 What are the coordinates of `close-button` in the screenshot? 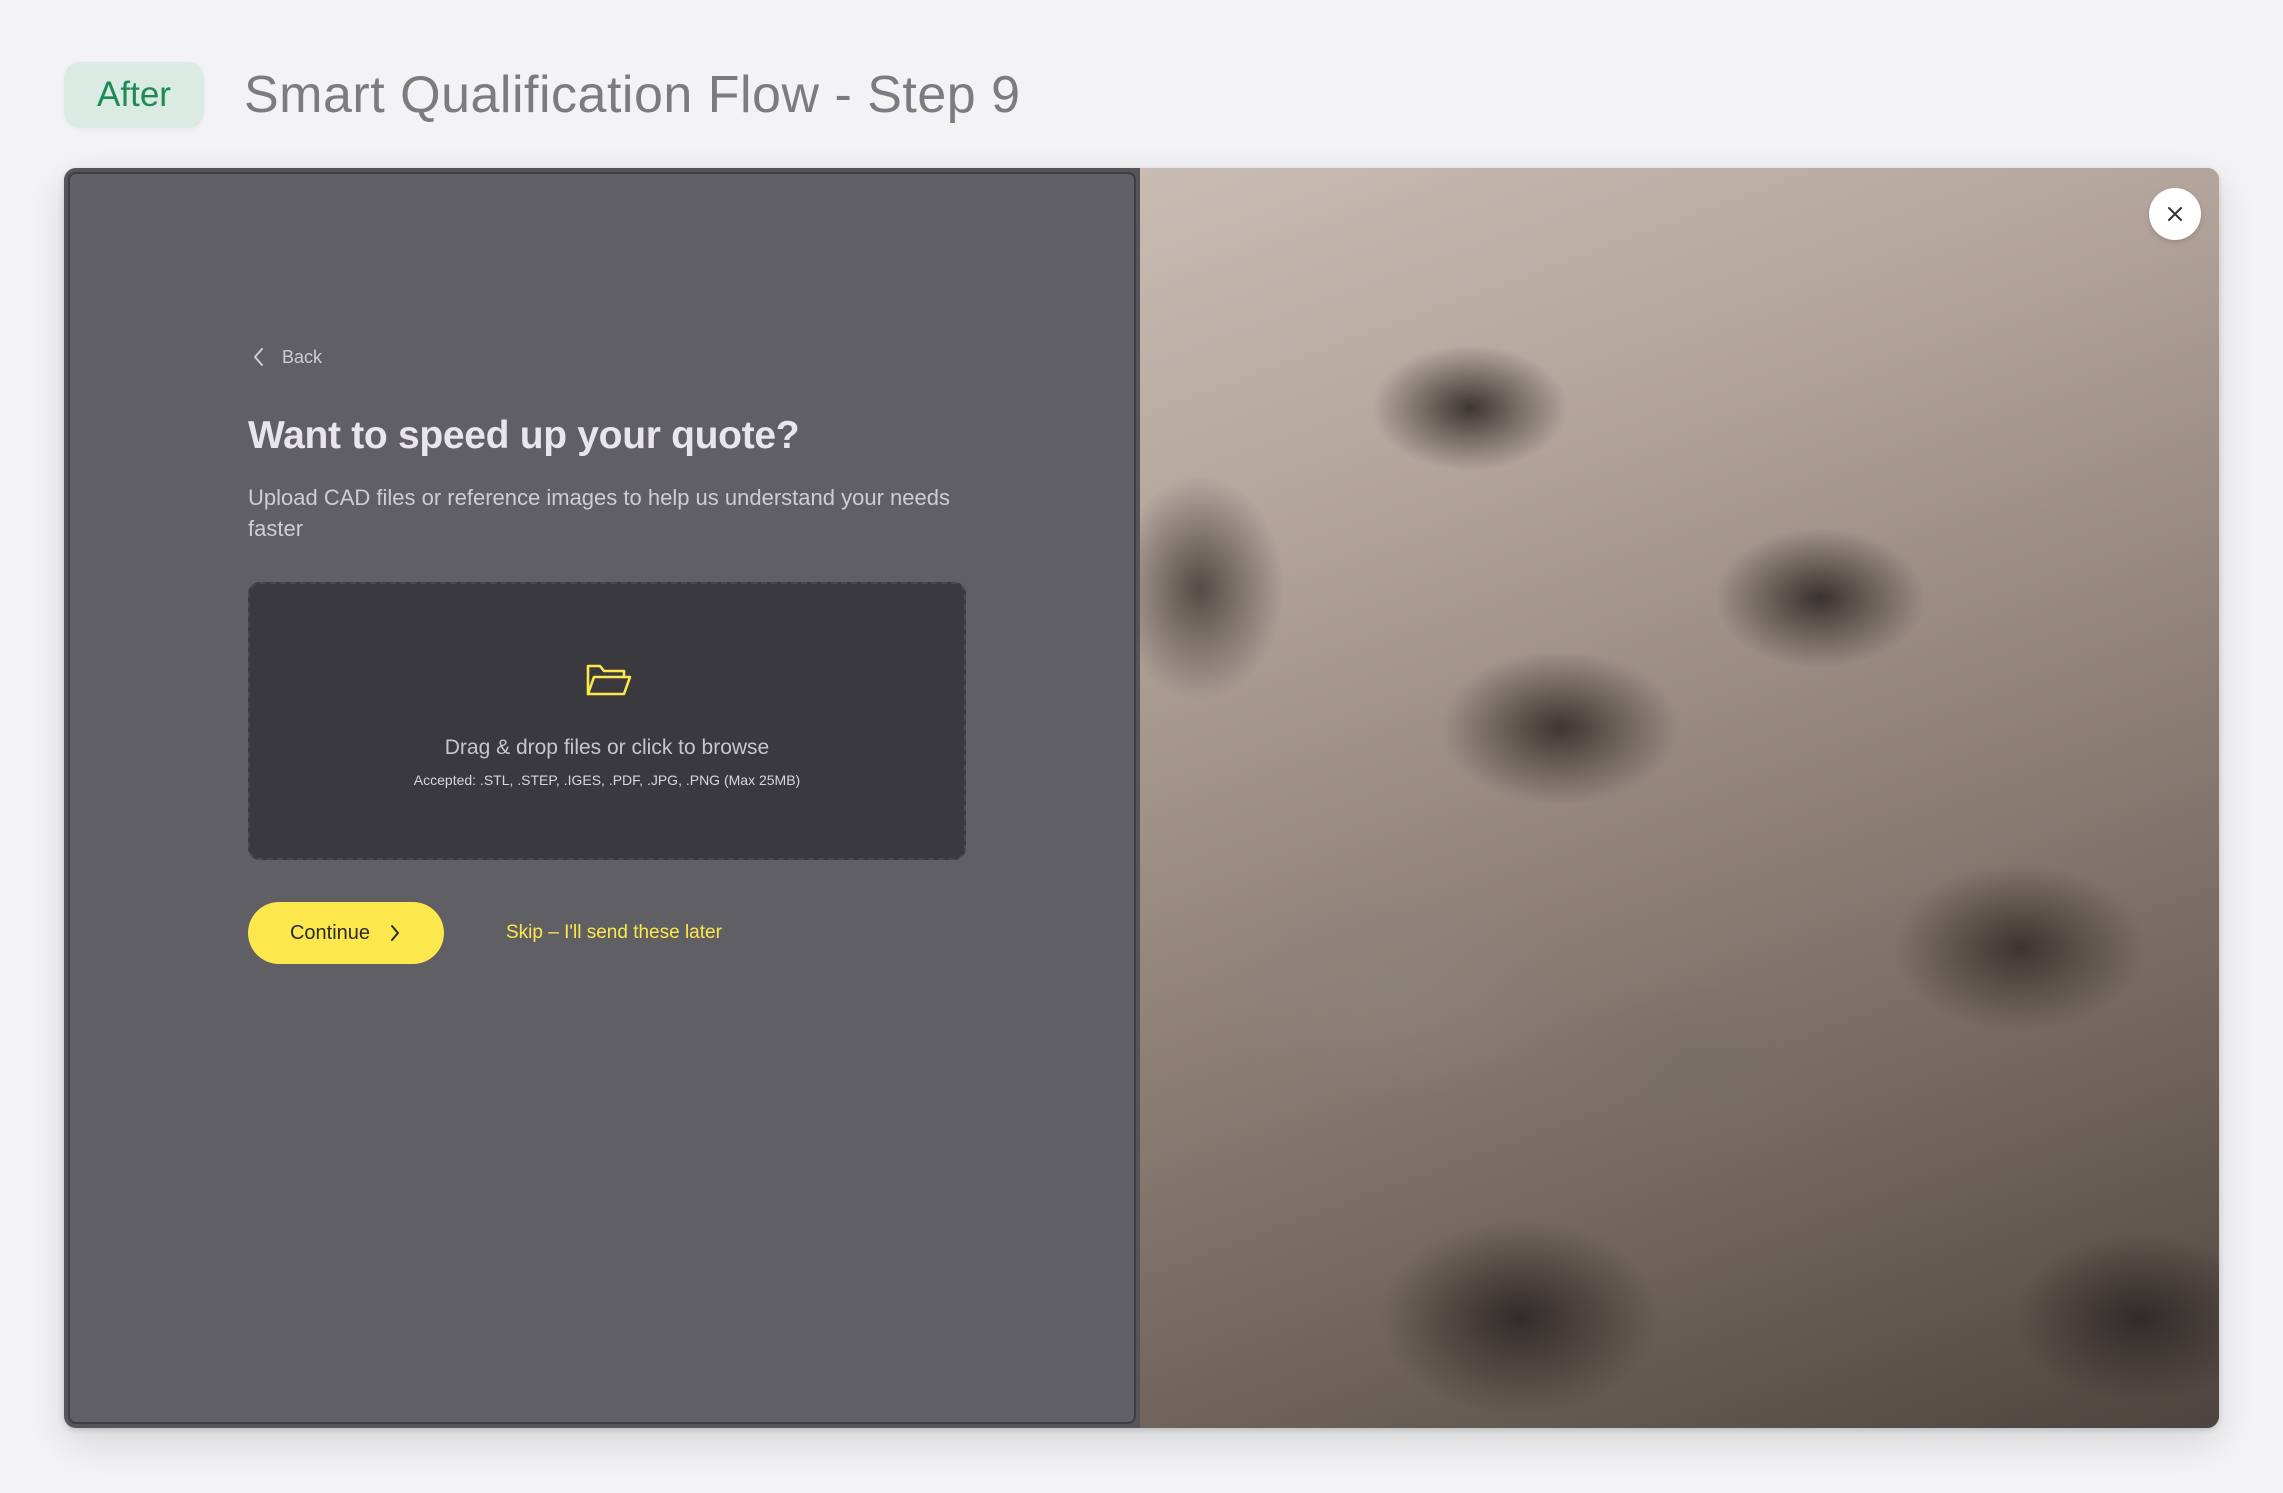 It's located at (2175, 214).